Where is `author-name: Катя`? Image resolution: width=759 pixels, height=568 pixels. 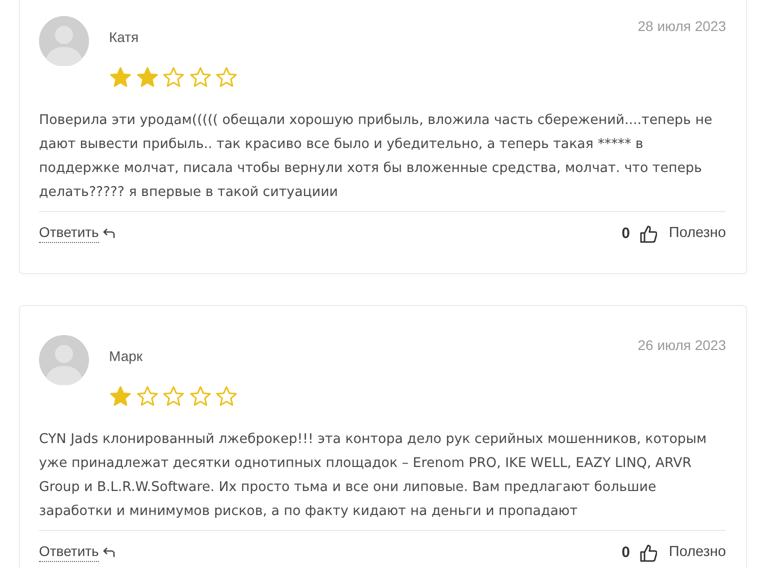
author-name: Катя is located at coordinates (124, 37).